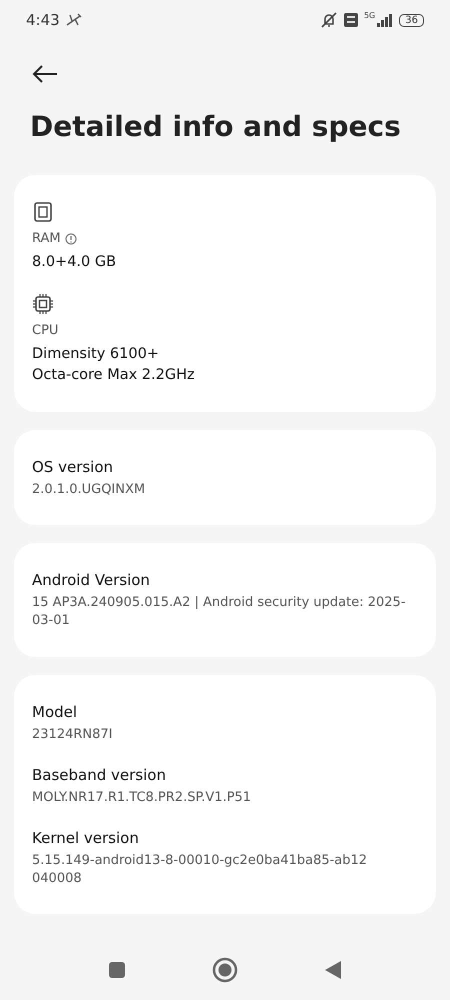 Image resolution: width=450 pixels, height=1000 pixels. Describe the element at coordinates (216, 126) in the screenshot. I see `page-title: Detailed info and specs` at that location.